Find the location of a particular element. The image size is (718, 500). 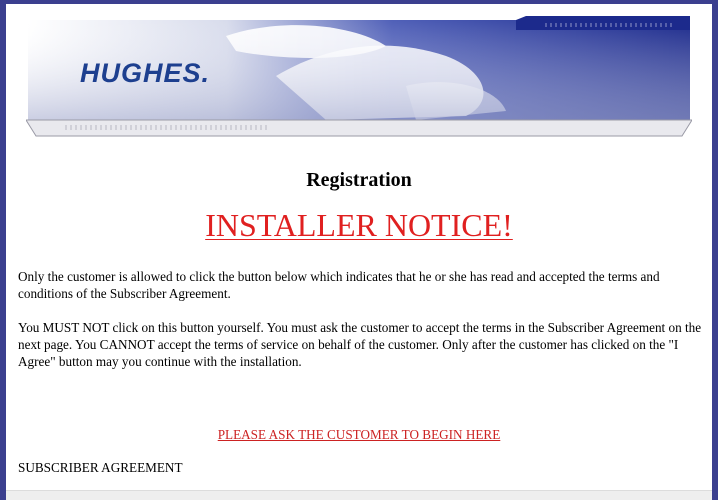

hughes-logo: HUGHES. is located at coordinates (145, 73).